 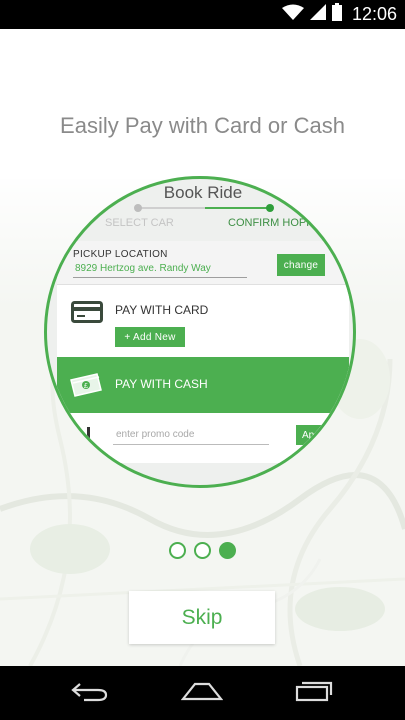 I want to click on onboarding-headline: Easily Pay with Card or Cash, so click(x=202, y=125).